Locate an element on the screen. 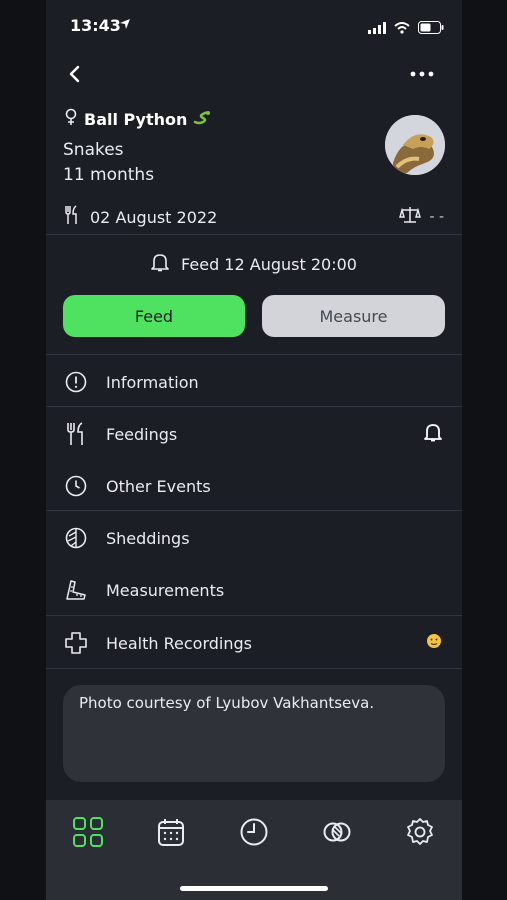  weight-row: - - is located at coordinates (421, 217).